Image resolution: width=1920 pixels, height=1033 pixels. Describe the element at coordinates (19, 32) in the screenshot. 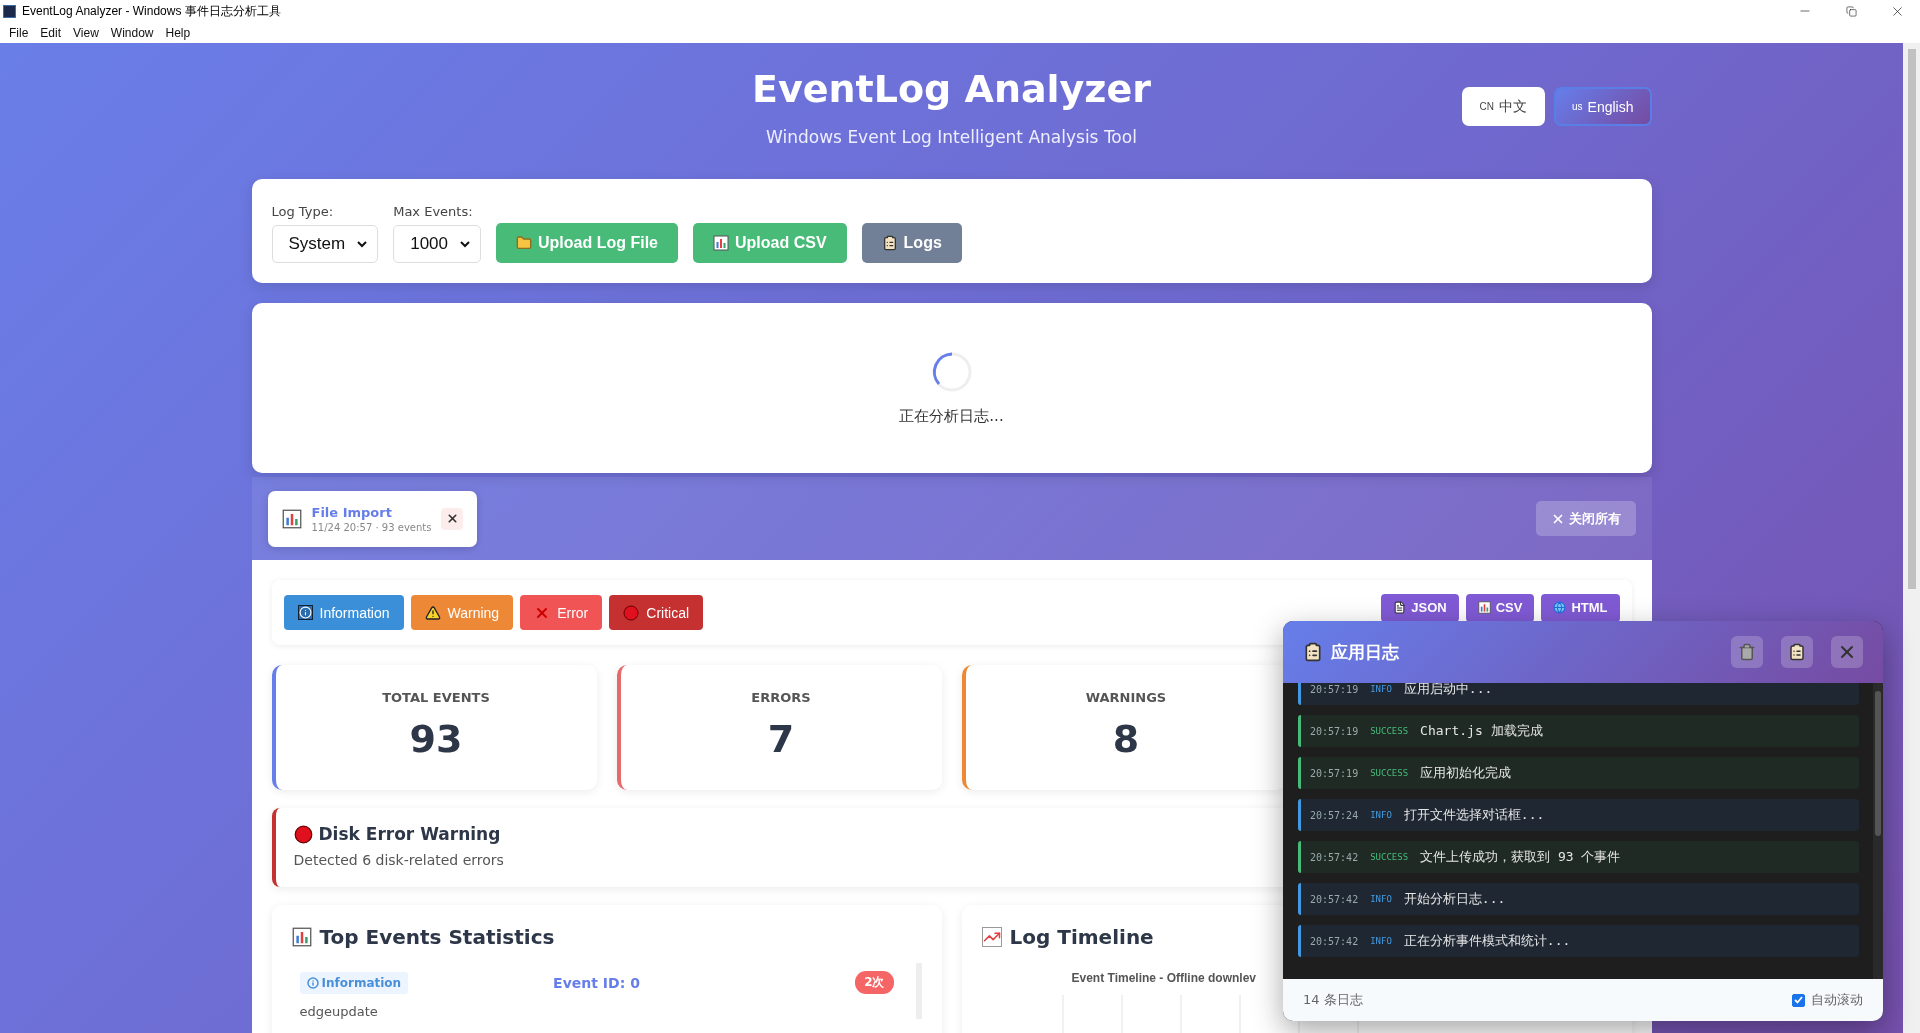

I see `menu-item: File` at that location.